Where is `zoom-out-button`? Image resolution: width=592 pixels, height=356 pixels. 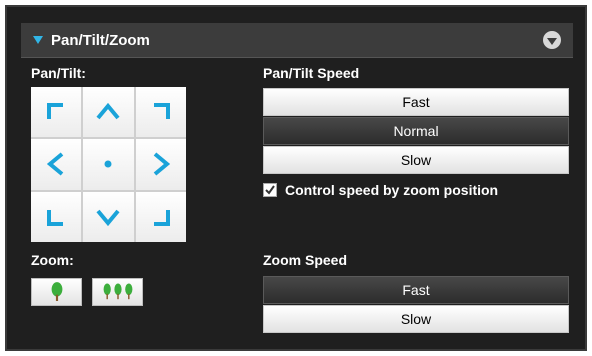 zoom-out-button is located at coordinates (117, 292).